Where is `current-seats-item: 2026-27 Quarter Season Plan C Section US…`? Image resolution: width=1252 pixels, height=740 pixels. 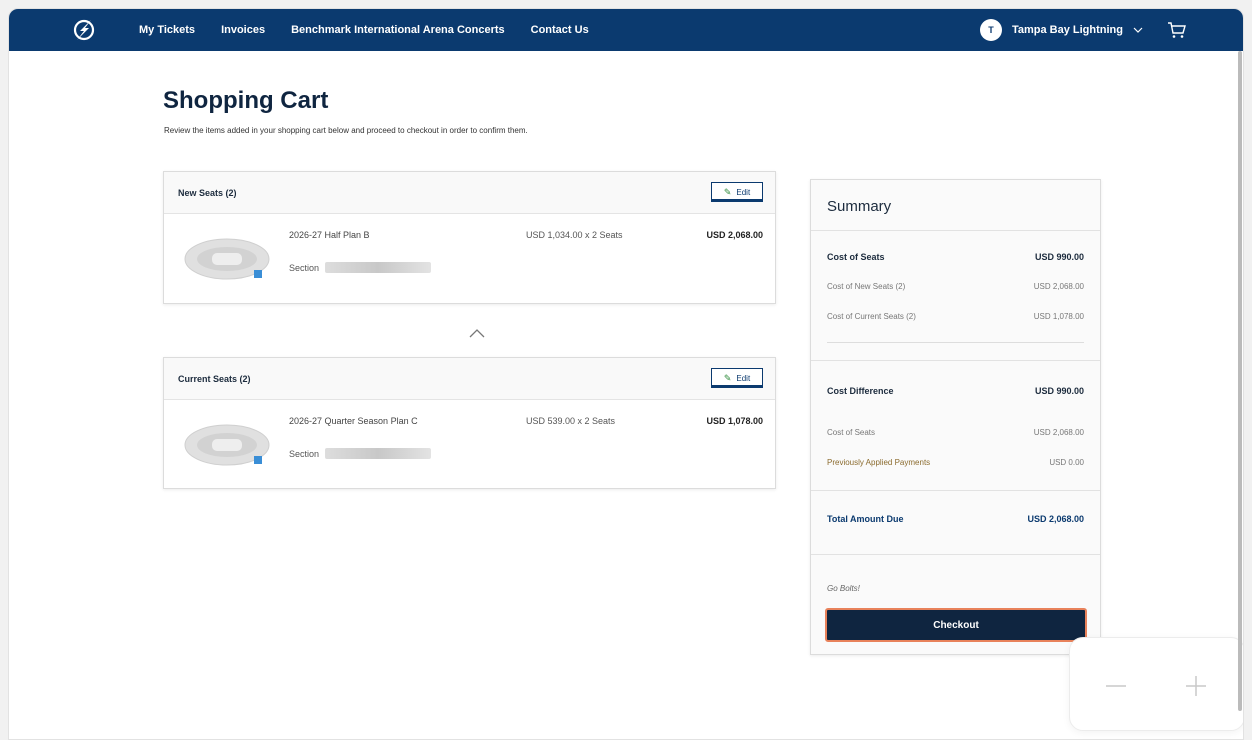
current-seats-item: 2026-27 Quarter Season Plan C Section US… is located at coordinates (469, 445).